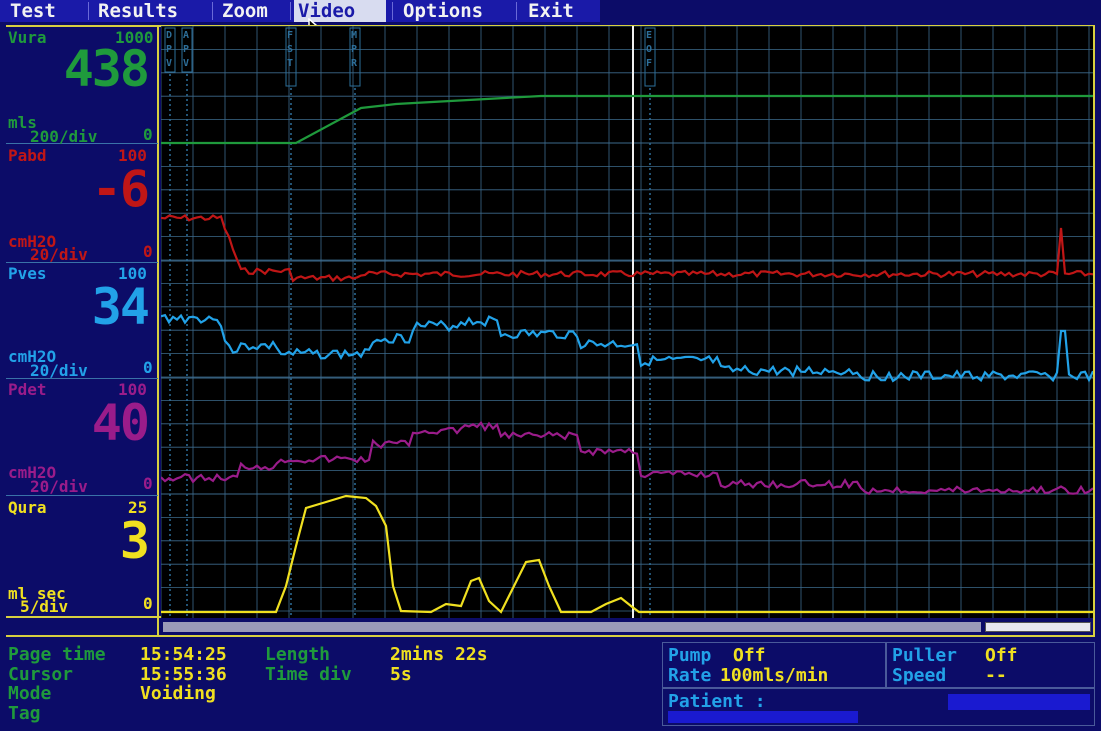 Image resolution: width=1101 pixels, height=731 pixels. I want to click on puller-label: Puller, so click(925, 655).